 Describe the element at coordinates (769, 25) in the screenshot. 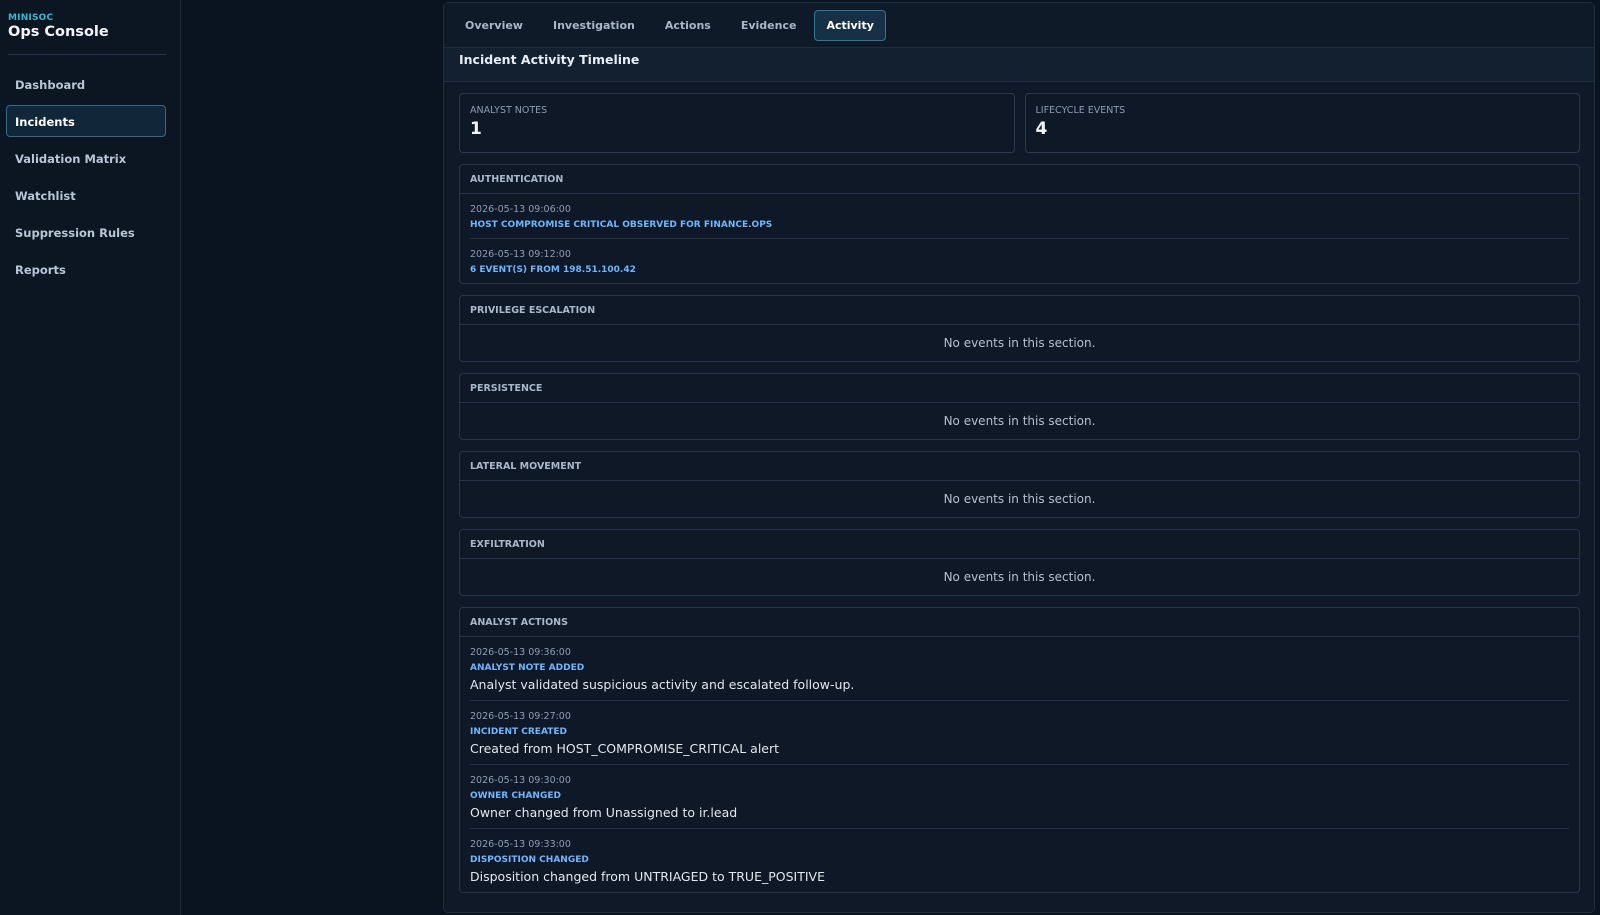

I see `tab-evidence: Evidence` at that location.